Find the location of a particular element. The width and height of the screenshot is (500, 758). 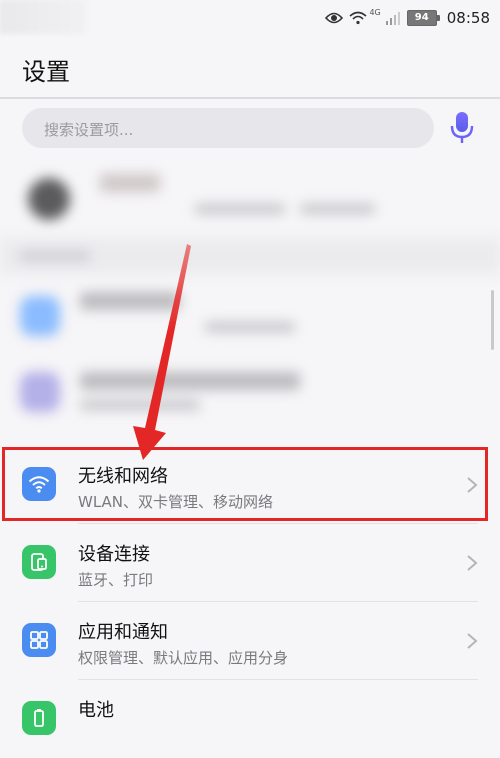

status-clock: 08:58 is located at coordinates (468, 18).